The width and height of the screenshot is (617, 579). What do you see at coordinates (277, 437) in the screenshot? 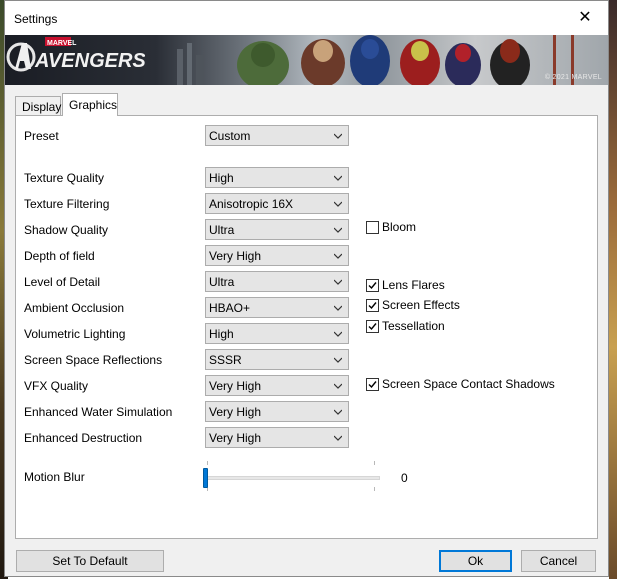
I see `enhanced-destruction-dropdown: Very High` at bounding box center [277, 437].